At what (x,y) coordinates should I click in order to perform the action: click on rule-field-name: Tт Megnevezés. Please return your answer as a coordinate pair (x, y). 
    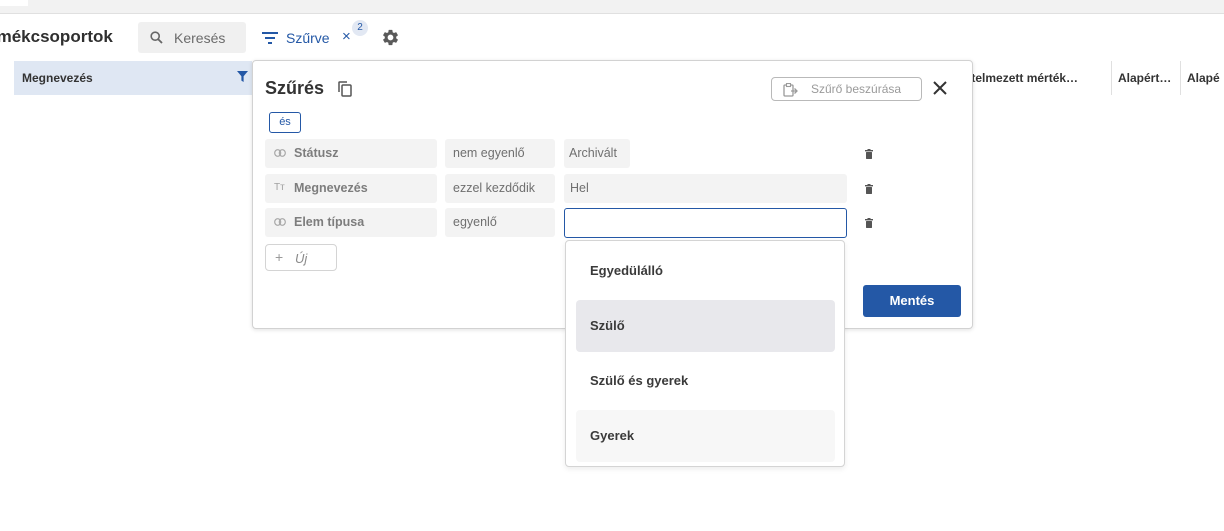
    Looking at the image, I should click on (351, 188).